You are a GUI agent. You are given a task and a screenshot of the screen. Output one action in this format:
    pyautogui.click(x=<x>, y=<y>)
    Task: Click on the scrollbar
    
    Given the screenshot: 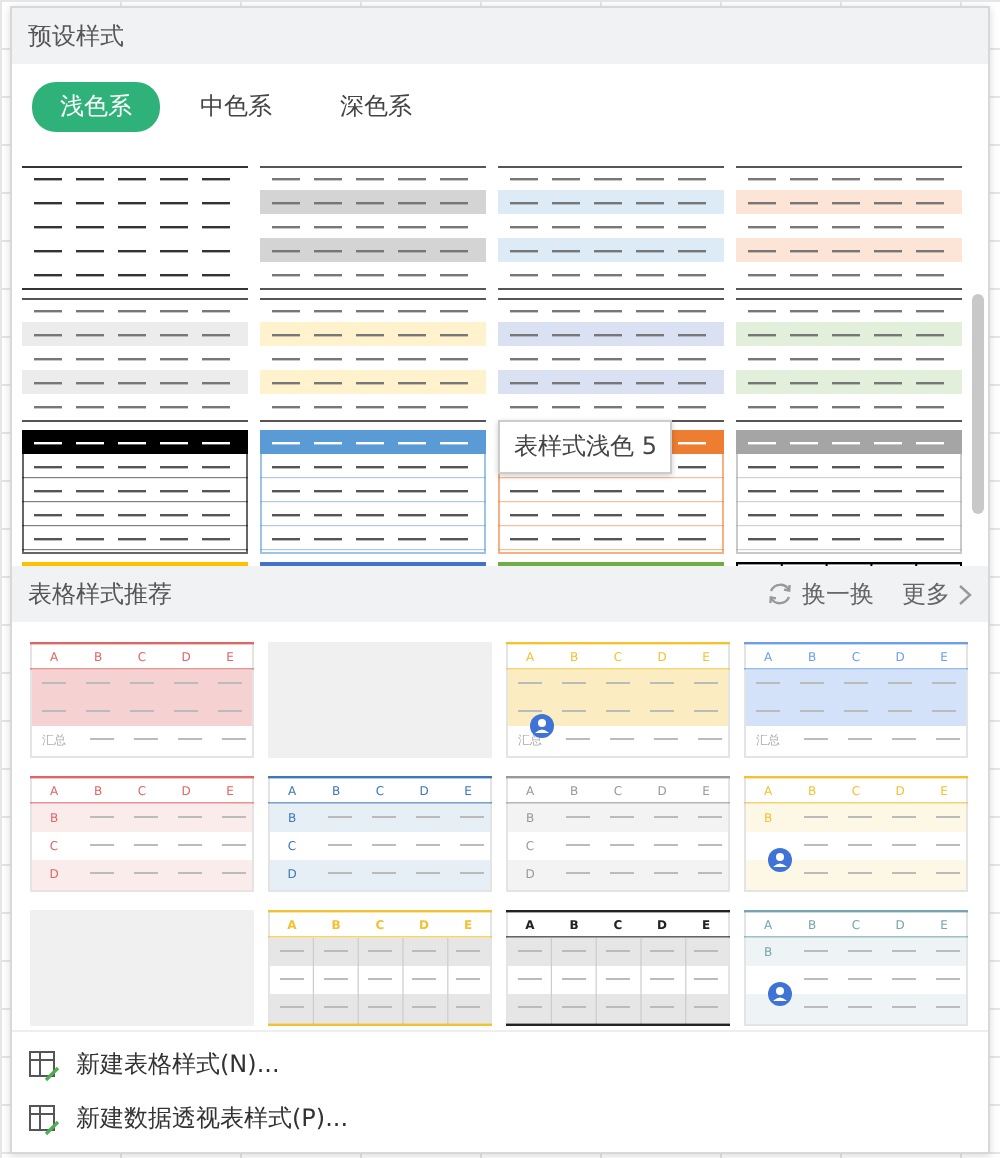 What is the action you would take?
    pyautogui.click(x=978, y=404)
    